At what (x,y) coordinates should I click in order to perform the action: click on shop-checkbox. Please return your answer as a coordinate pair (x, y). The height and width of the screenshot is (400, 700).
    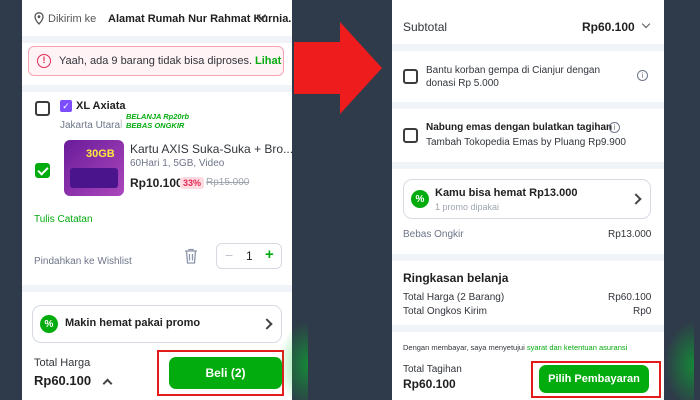
    Looking at the image, I should click on (42, 108).